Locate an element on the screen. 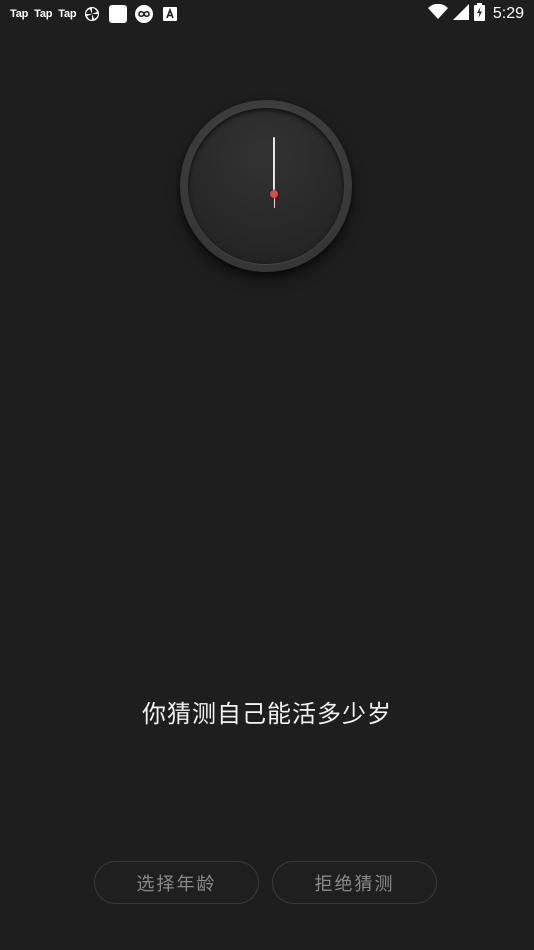 This screenshot has width=534, height=950. system-status-icons: 5:29 is located at coordinates (475, 14).